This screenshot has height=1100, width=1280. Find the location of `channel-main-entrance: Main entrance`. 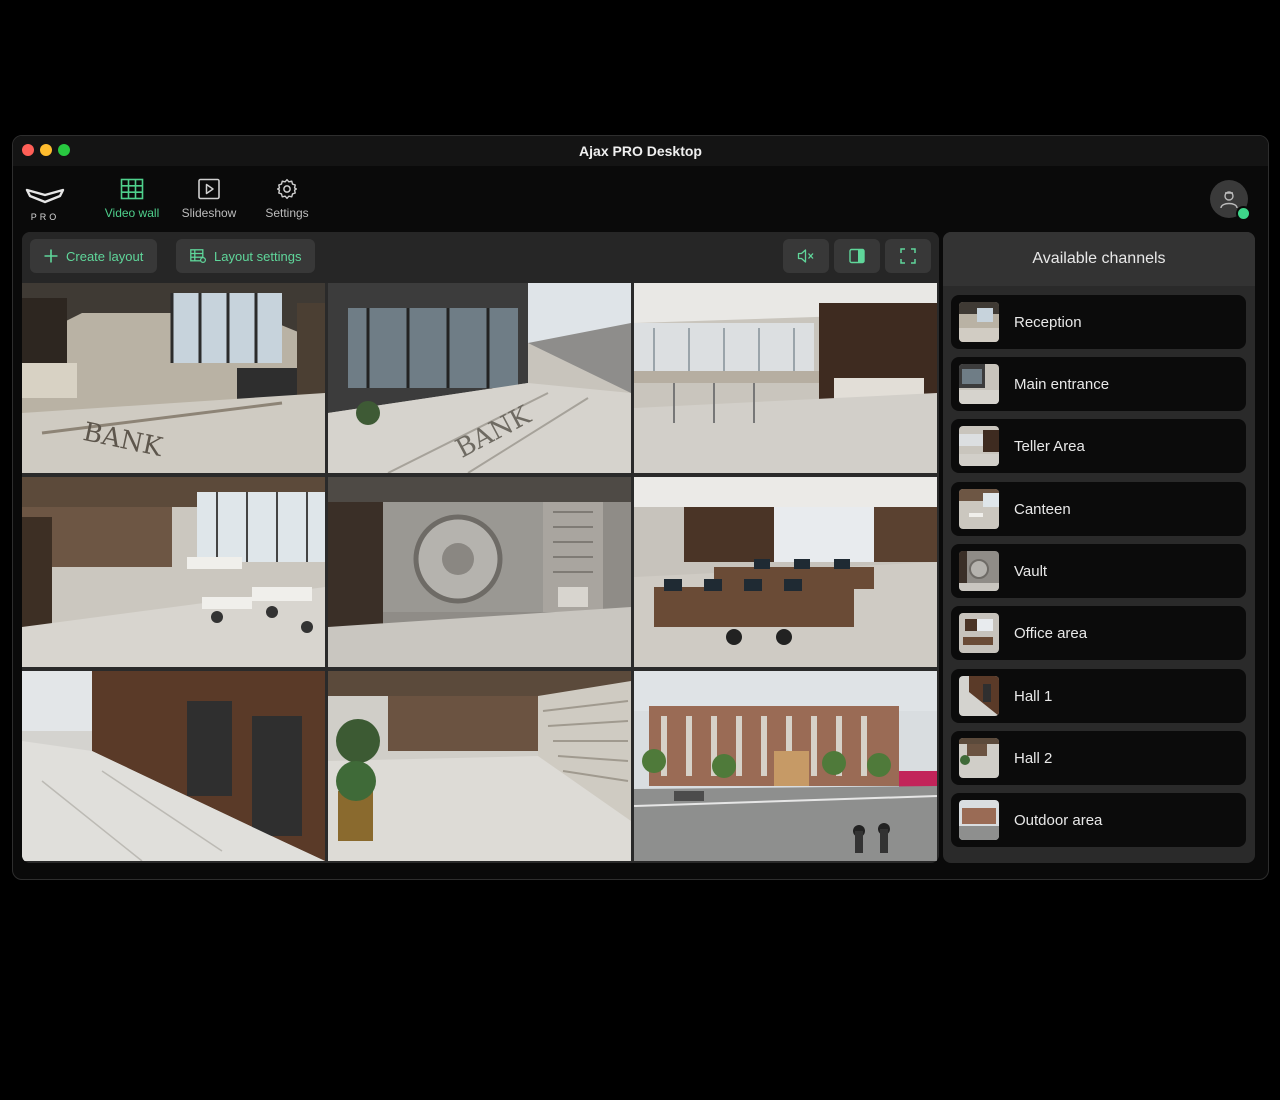

channel-main-entrance: Main entrance is located at coordinates (1098, 384).